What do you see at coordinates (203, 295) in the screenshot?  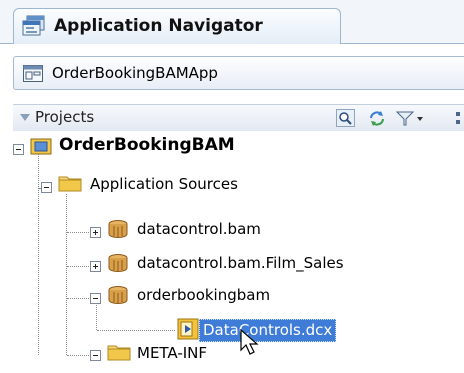 I see `tree-node-orderbookingbam: orderbookingbam` at bounding box center [203, 295].